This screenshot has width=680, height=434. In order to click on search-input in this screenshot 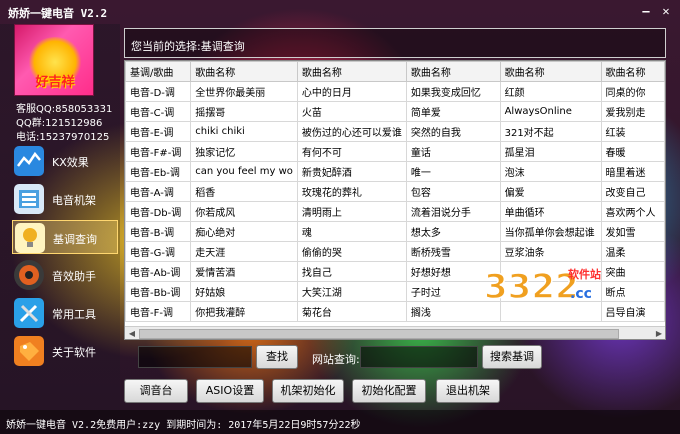, I will do `click(195, 357)`.